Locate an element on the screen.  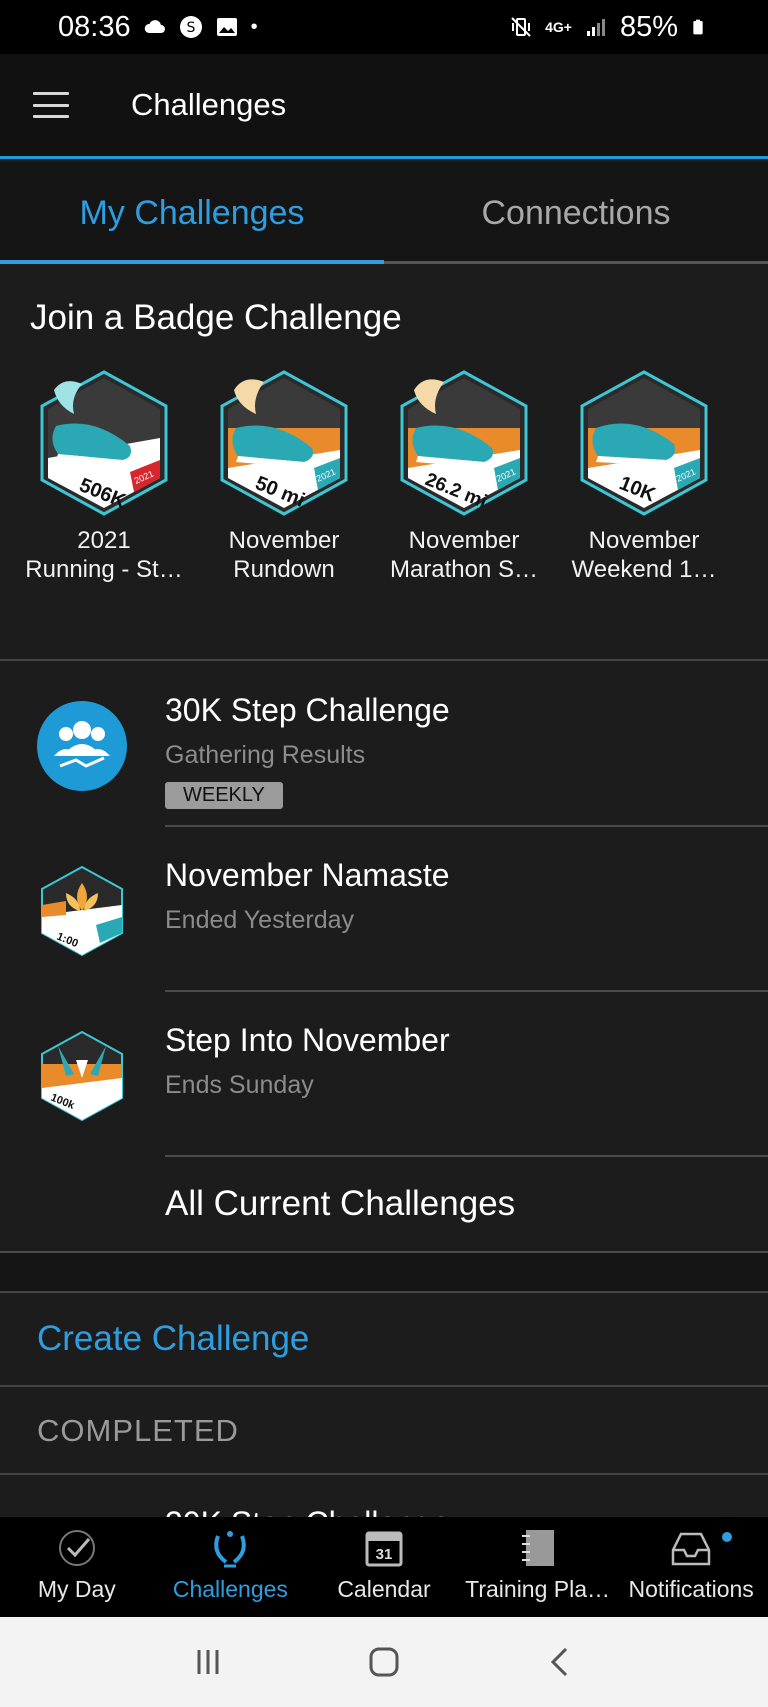
home-icon is located at coordinates (384, 1662).